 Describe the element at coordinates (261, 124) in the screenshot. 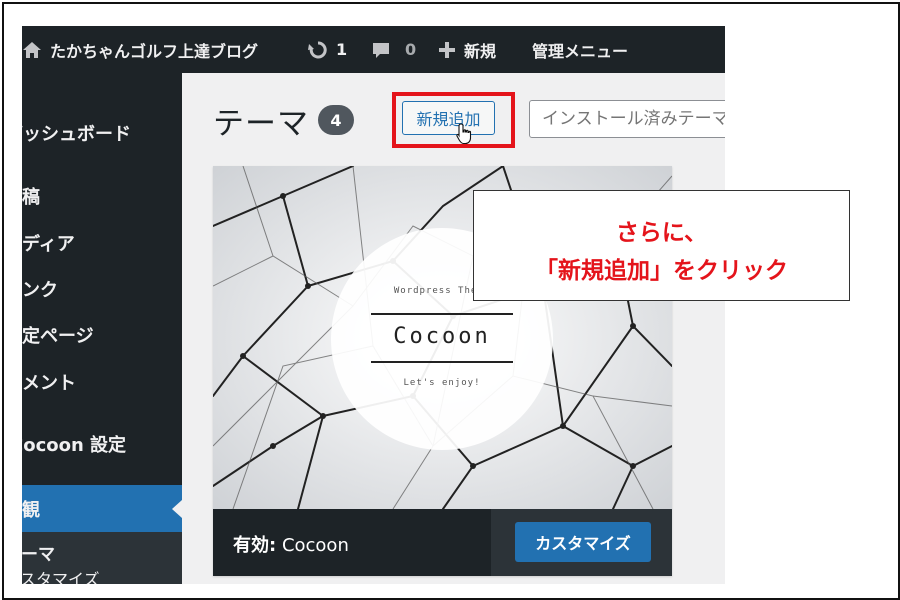

I see `page-title: テーマ` at that location.